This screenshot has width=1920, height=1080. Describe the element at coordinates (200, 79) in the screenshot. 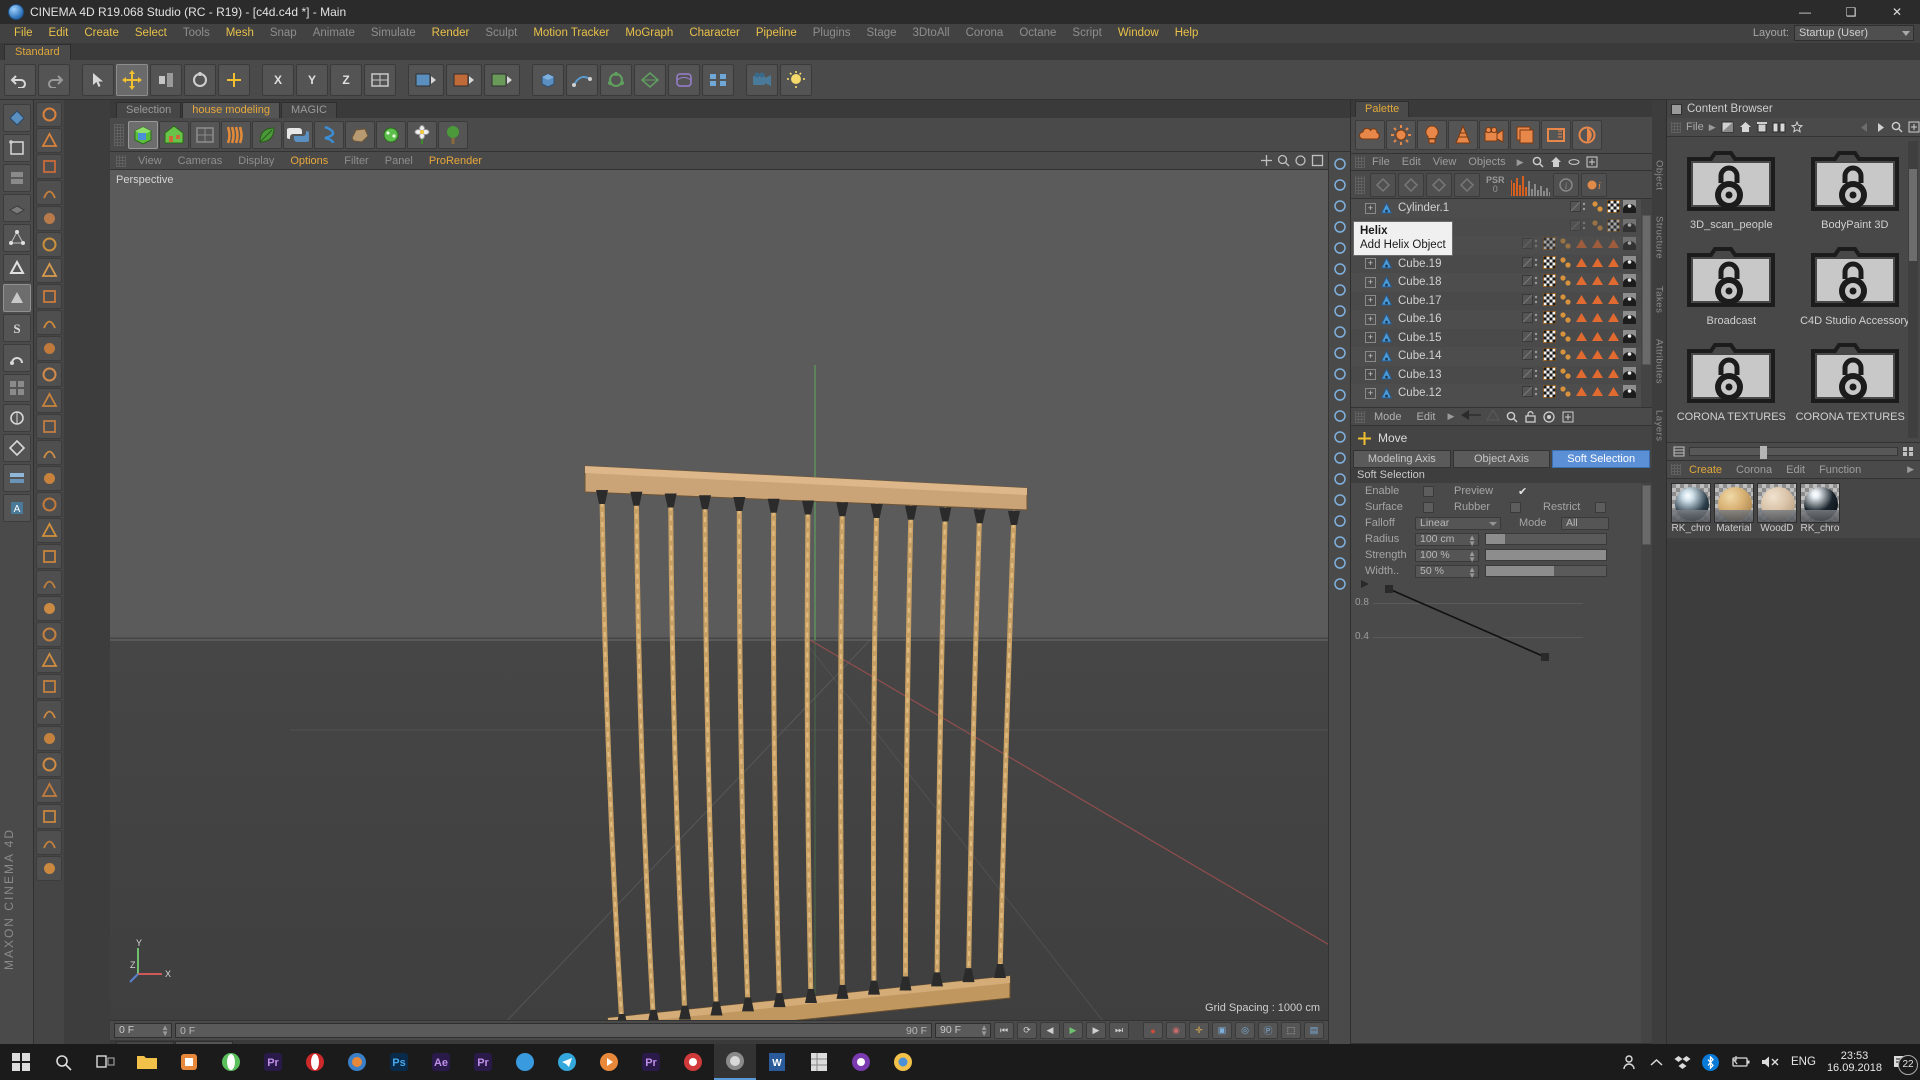

I see `rotate-tool-button` at that location.